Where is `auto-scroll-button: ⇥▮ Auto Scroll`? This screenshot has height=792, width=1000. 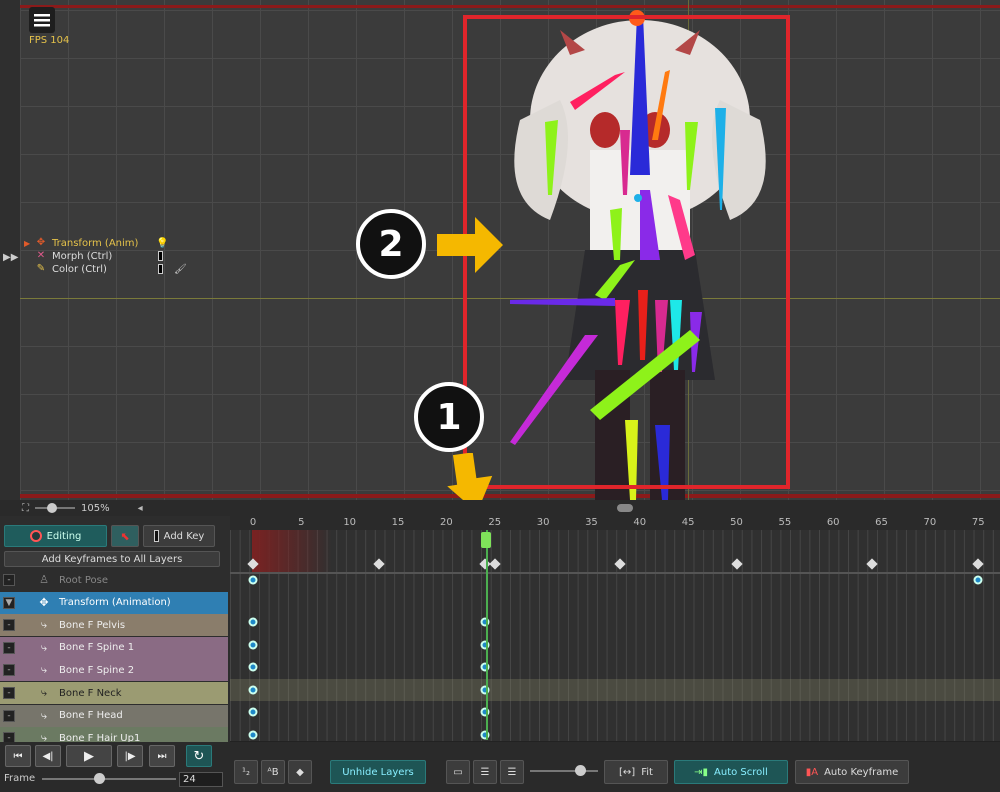
auto-scroll-button: ⇥▮ Auto Scroll is located at coordinates (731, 772).